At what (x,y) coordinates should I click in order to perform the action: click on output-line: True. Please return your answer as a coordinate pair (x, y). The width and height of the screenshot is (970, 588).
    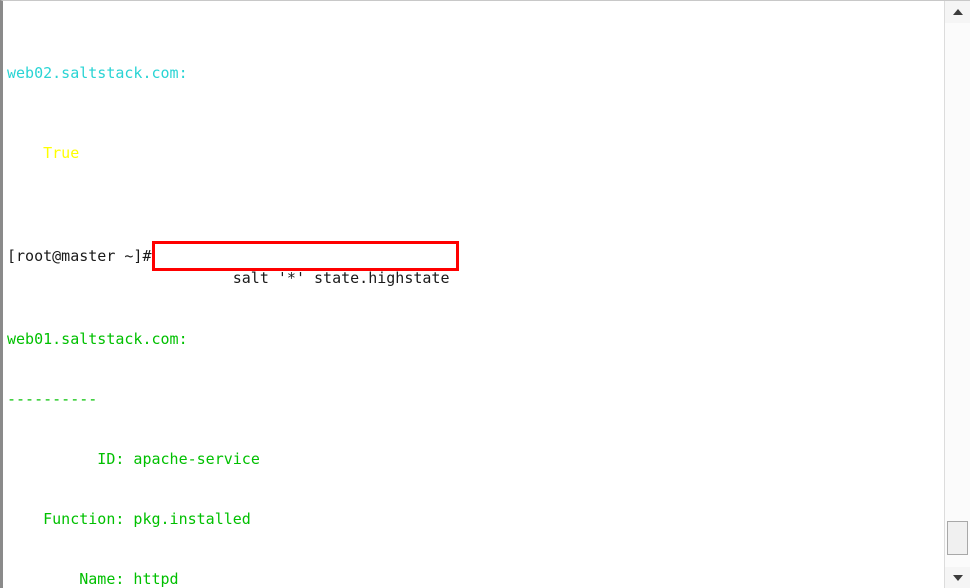
    Looking at the image, I should click on (43, 153).